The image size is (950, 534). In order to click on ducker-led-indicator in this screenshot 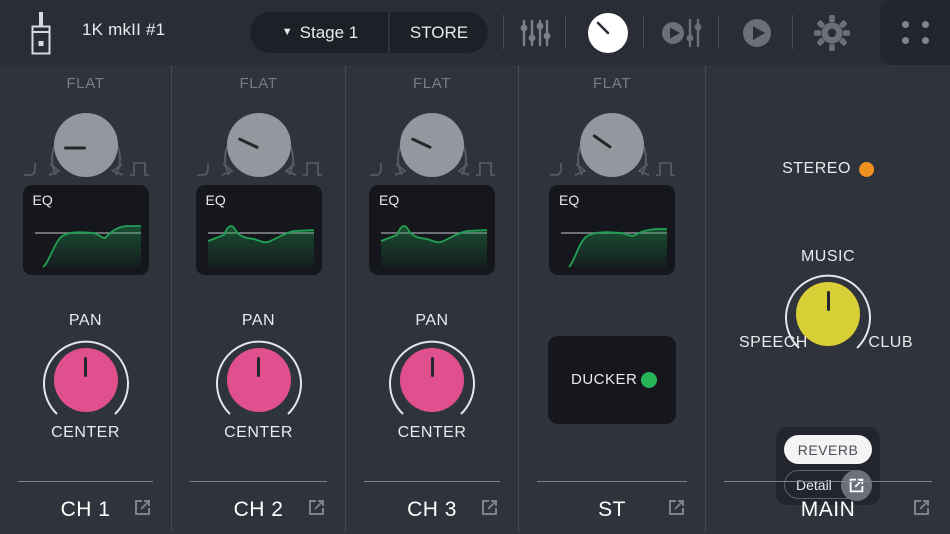, I will do `click(649, 380)`.